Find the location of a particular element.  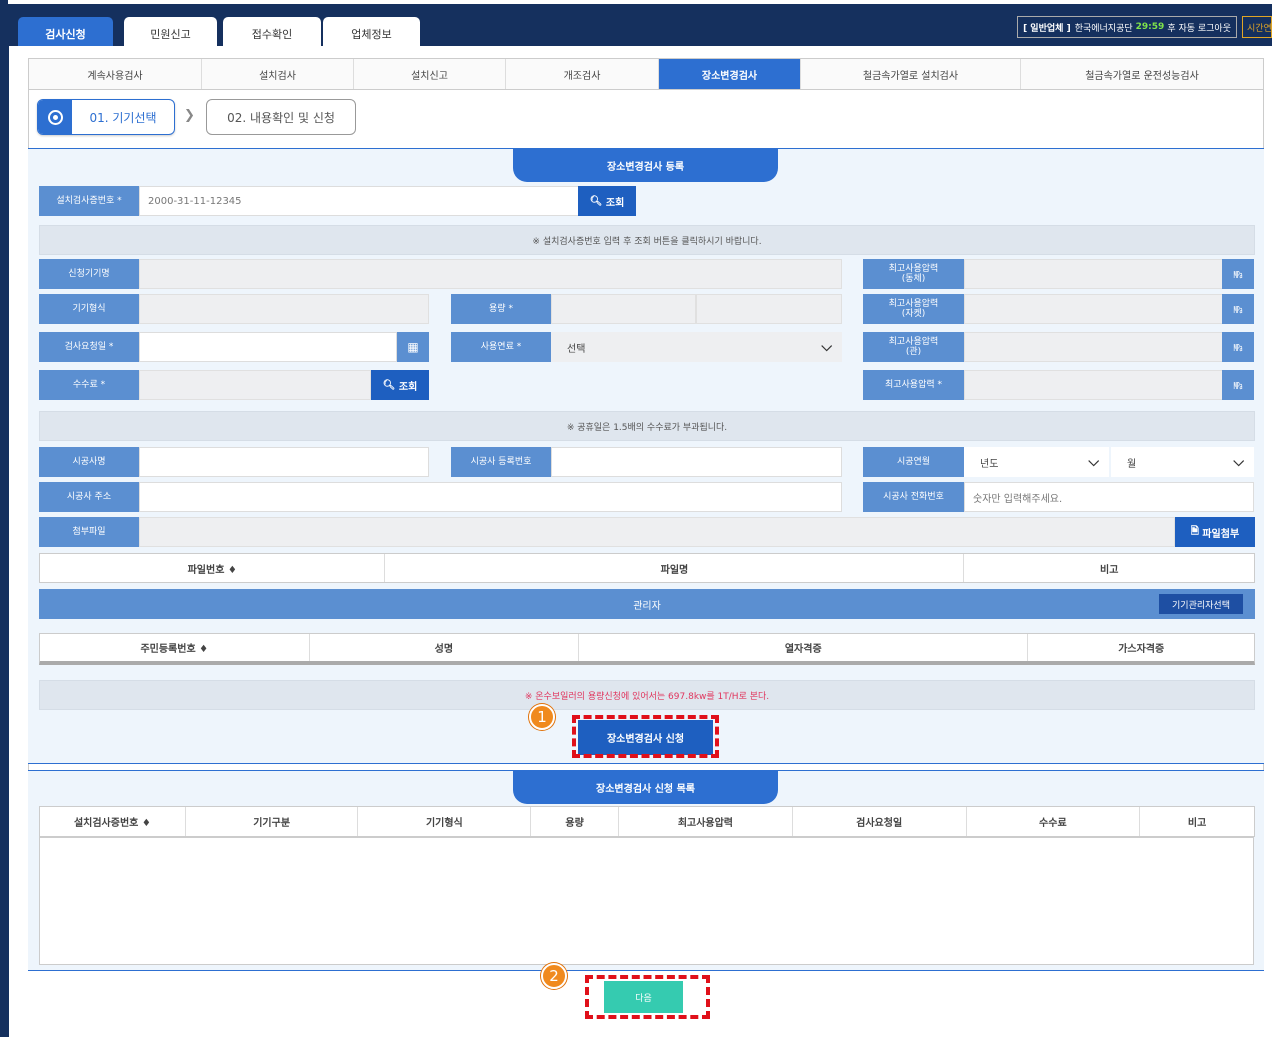

select-manager-button: 기기관리자선택 is located at coordinates (1201, 604).